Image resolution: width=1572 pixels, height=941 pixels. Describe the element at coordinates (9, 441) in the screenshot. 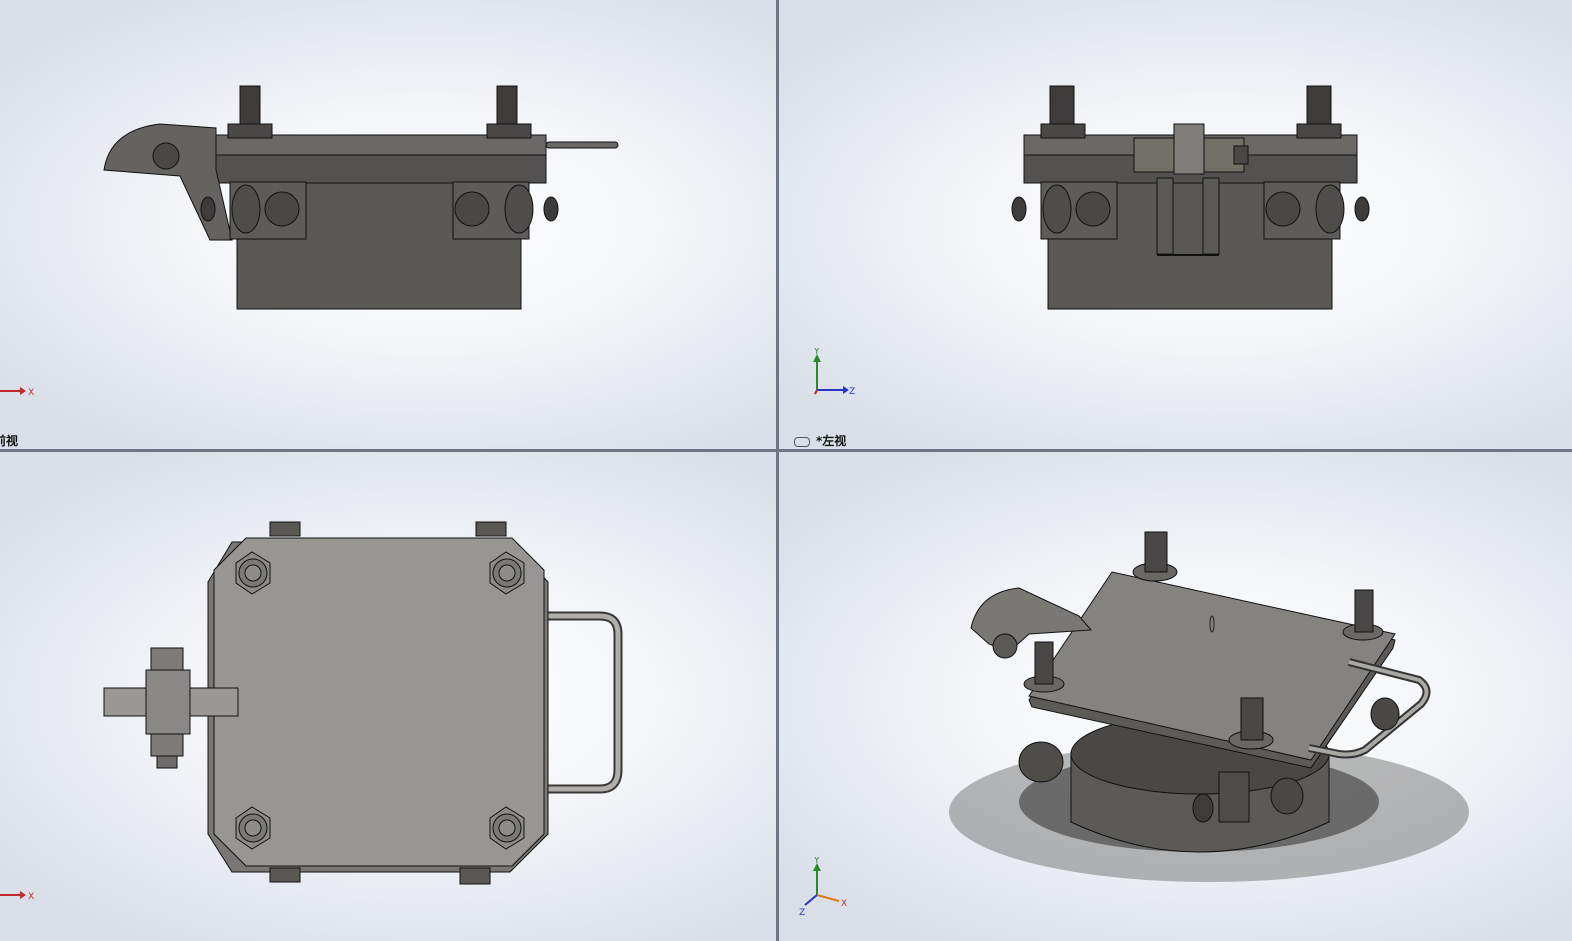

I see `viewport-front-label: 前视` at that location.